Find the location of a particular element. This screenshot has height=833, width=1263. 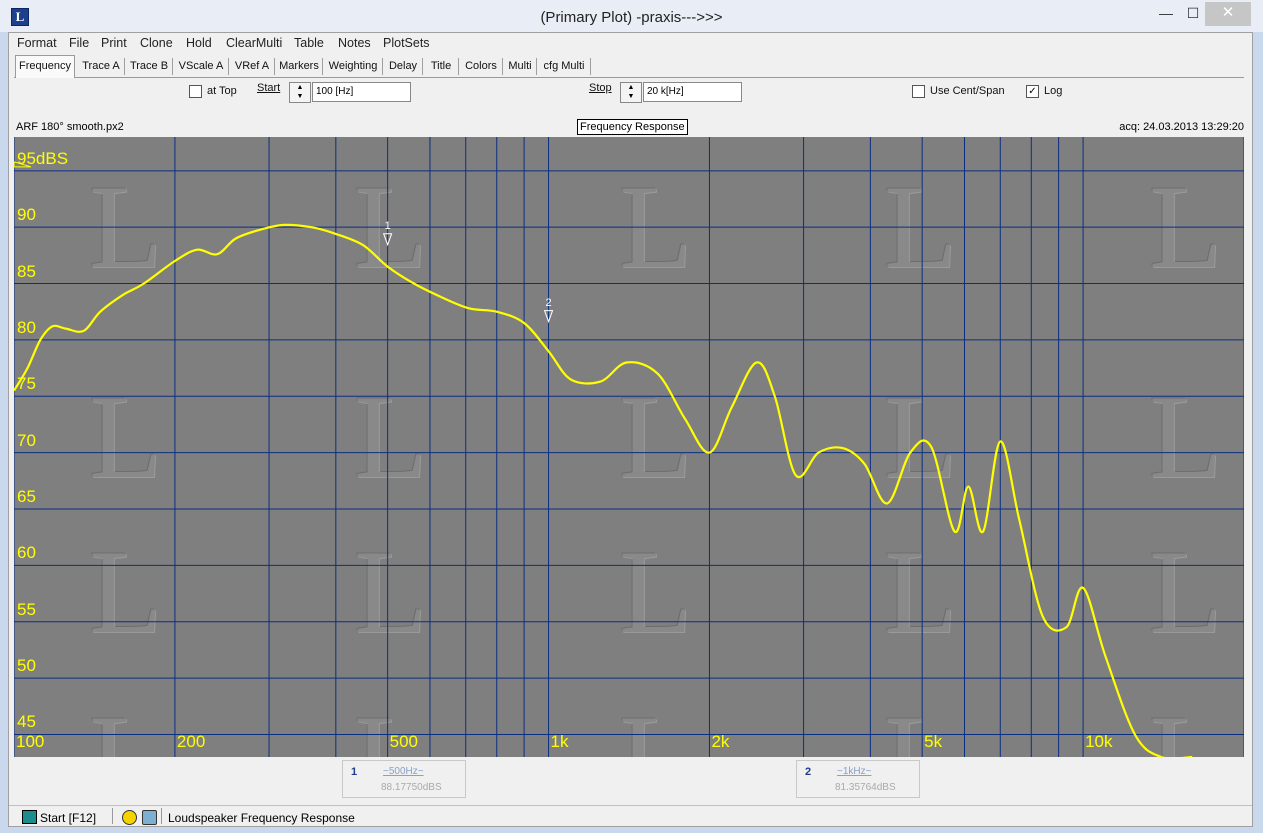

y-tick-label: 70 is located at coordinates (26, 440).